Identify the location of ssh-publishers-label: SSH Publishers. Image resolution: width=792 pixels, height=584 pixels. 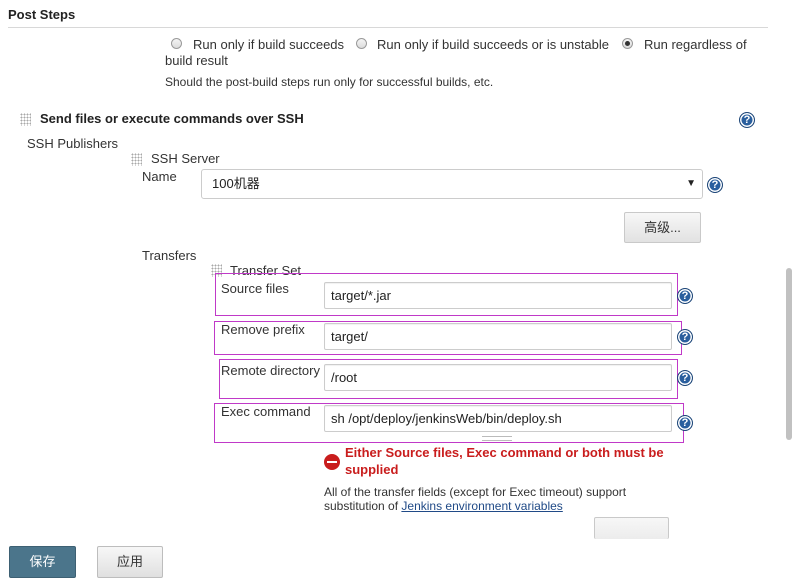
(73, 143).